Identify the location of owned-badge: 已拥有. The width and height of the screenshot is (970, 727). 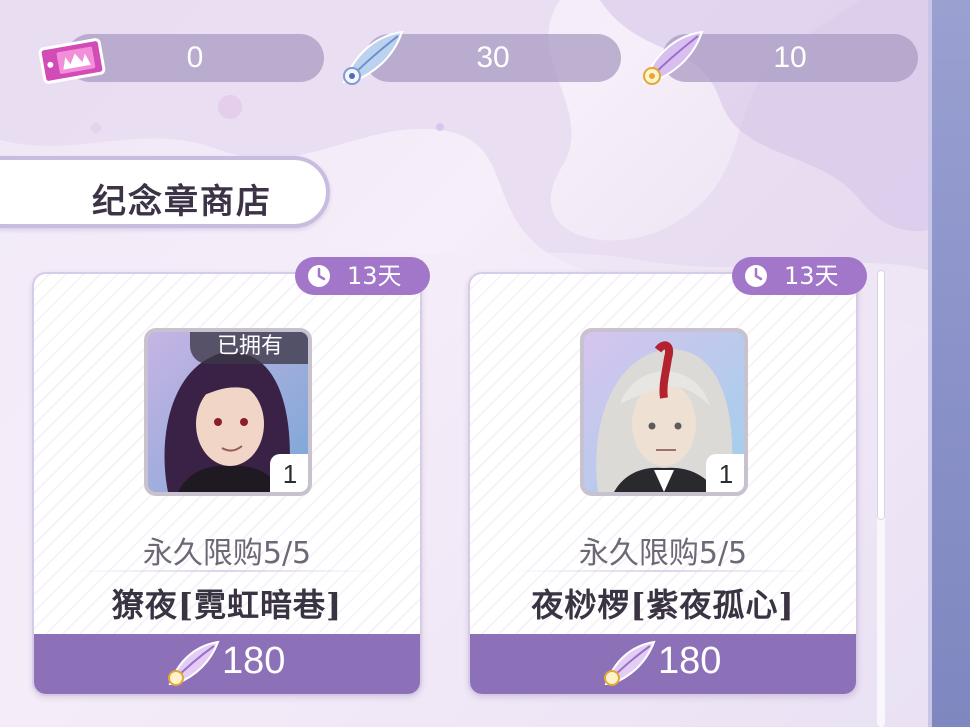
(249, 348).